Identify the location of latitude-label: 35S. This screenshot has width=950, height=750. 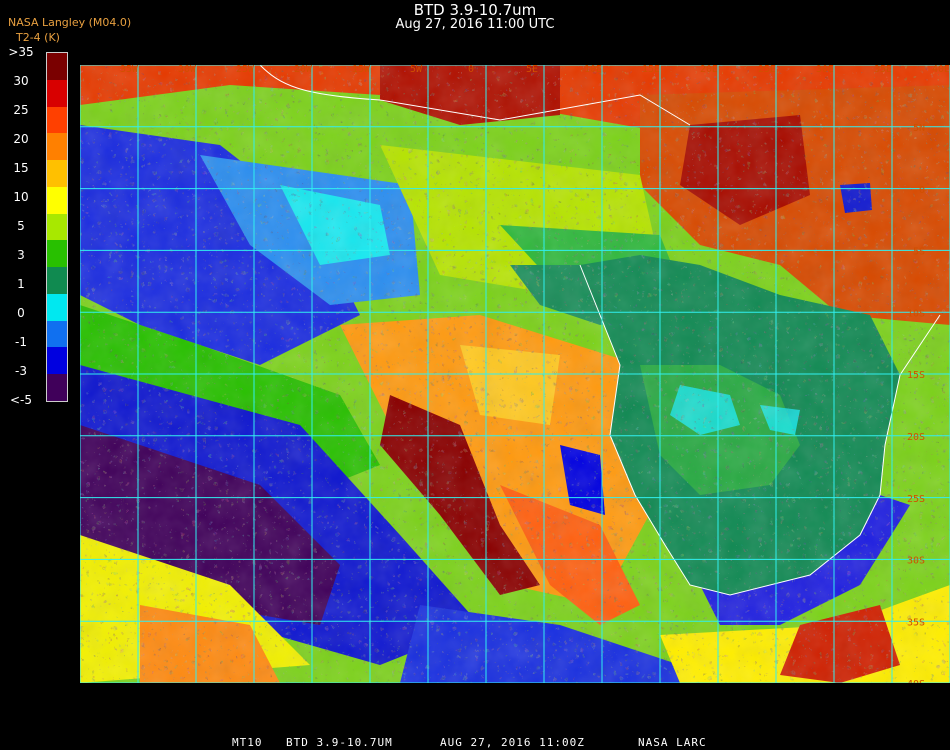
(916, 622).